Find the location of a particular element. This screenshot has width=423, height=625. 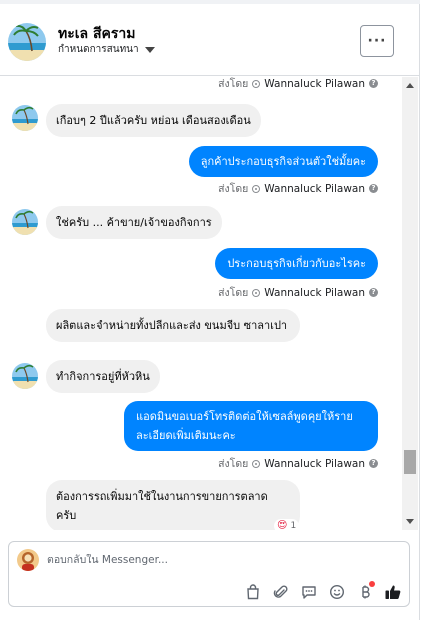

composer-toolbar is located at coordinates (323, 592).